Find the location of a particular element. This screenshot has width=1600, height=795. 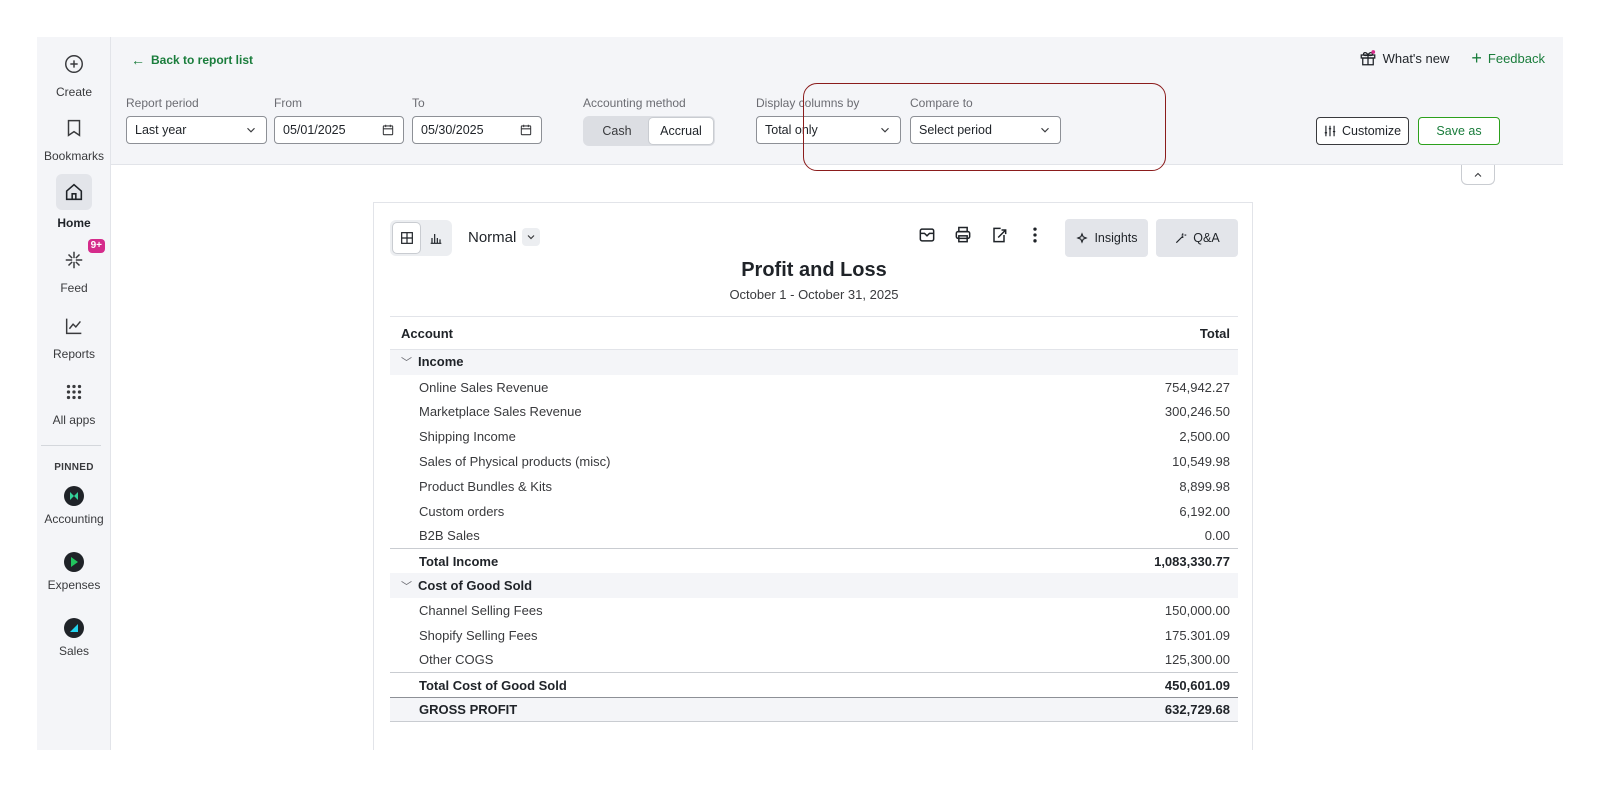

sparkle-icon is located at coordinates (1082, 238).